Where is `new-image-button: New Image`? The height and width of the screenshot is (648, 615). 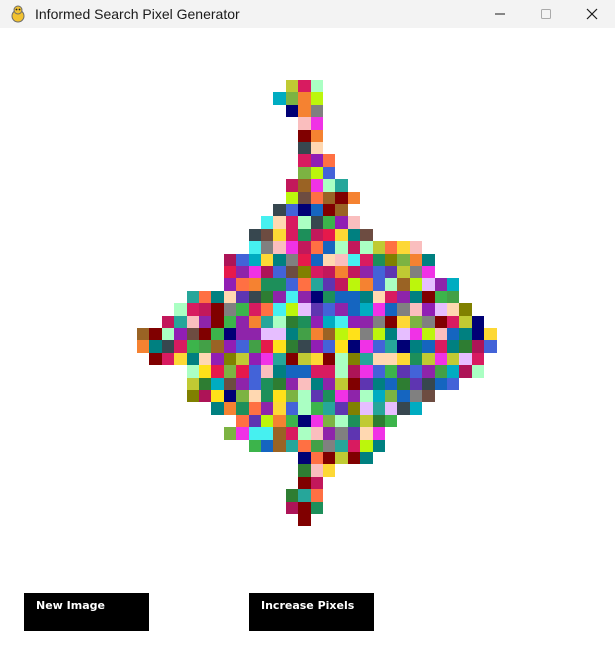
new-image-button: New Image is located at coordinates (86, 612).